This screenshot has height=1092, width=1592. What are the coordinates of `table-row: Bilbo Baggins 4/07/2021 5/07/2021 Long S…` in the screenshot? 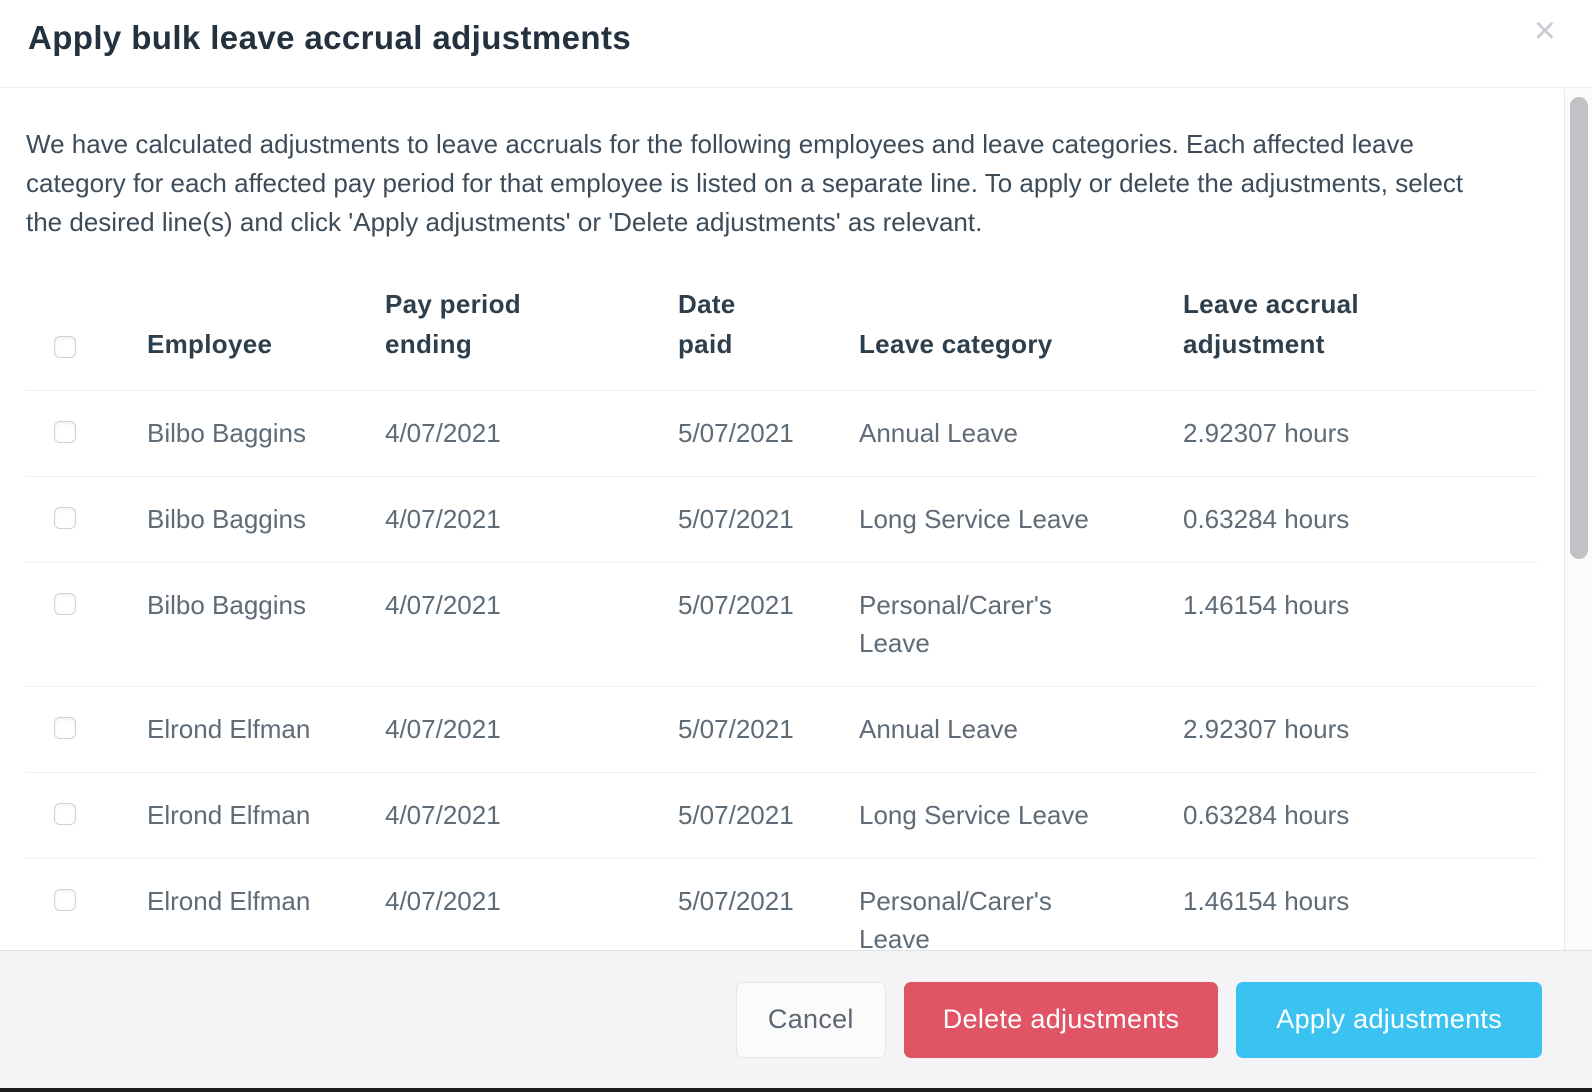 It's located at (782, 519).